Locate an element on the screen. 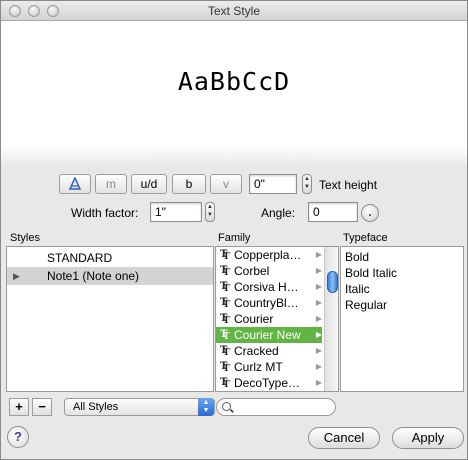 Image resolution: width=468 pixels, height=460 pixels. family-item: T Curlz MT ▶ is located at coordinates (269, 367).